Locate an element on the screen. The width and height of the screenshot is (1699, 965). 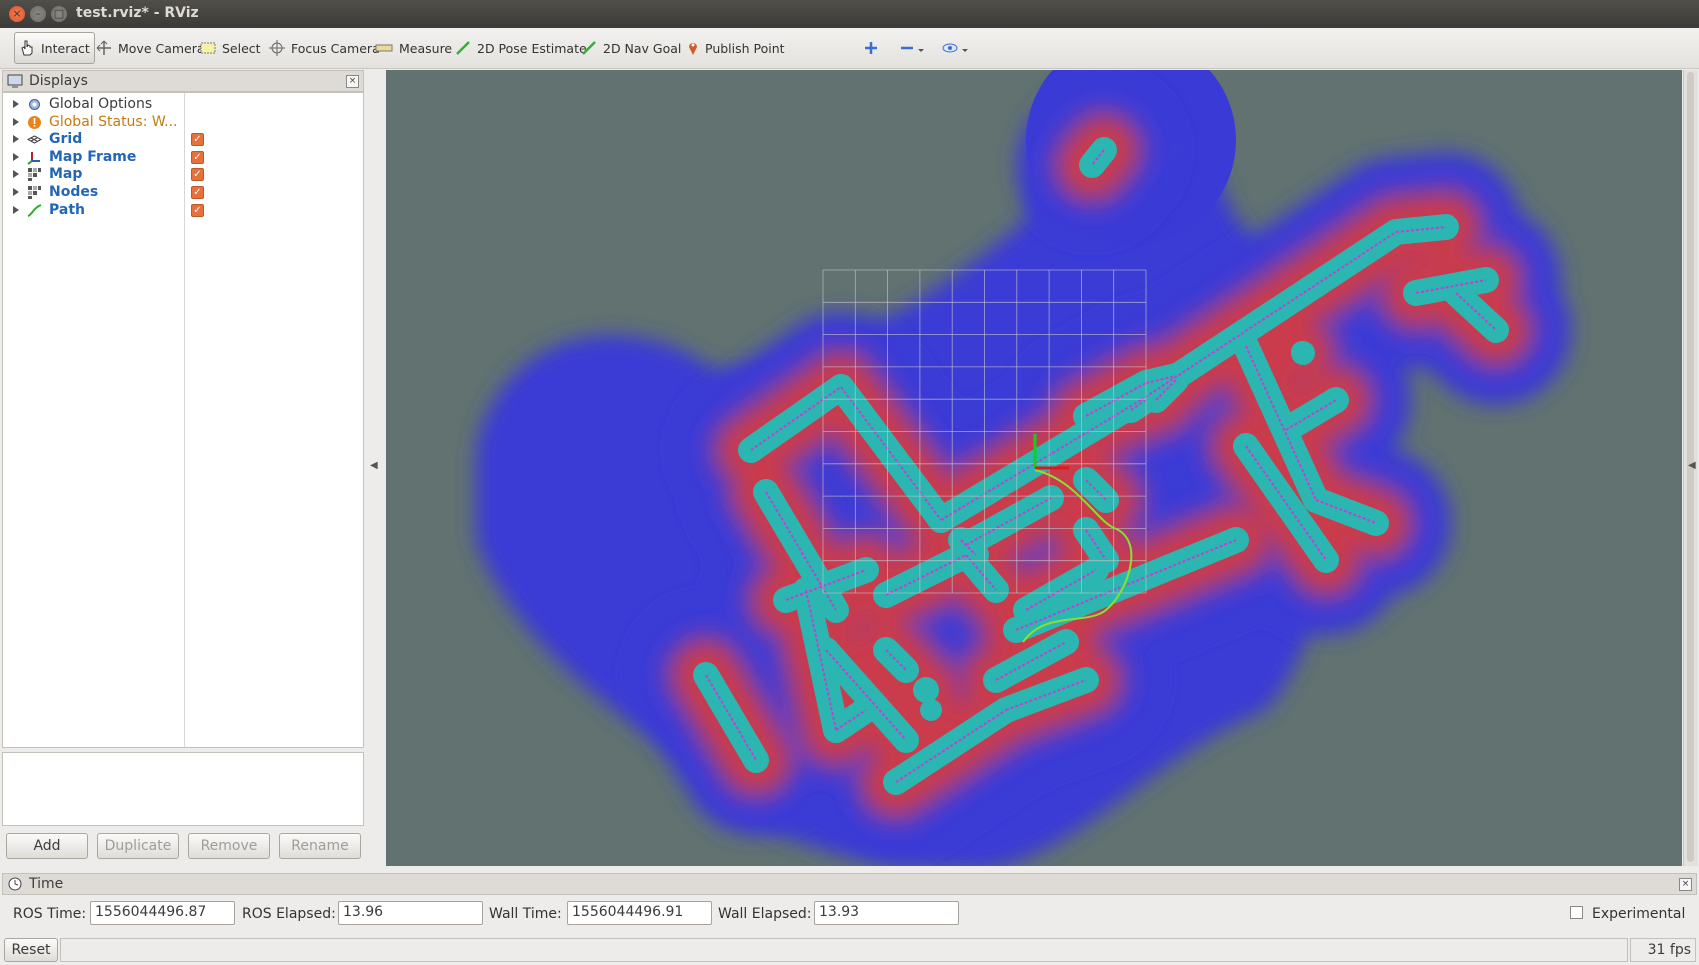
display-item-global-options: Global Options is located at coordinates (183, 104).